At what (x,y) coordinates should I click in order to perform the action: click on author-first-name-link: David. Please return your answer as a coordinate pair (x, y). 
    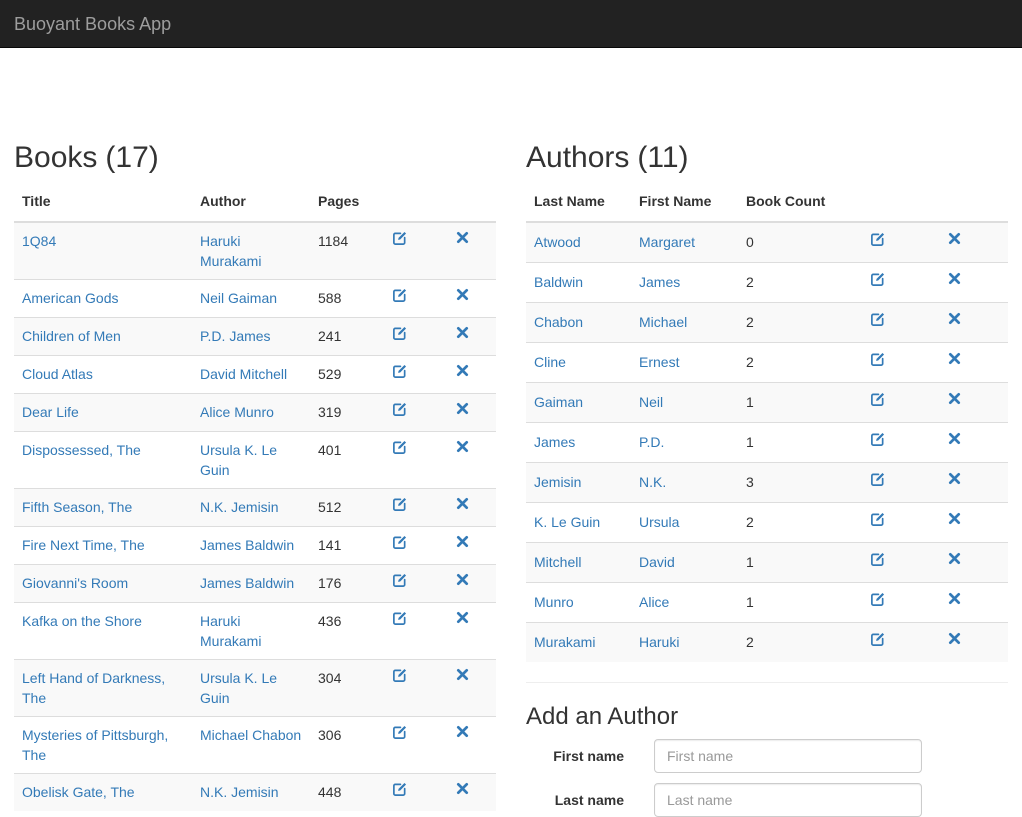
    Looking at the image, I should click on (657, 562).